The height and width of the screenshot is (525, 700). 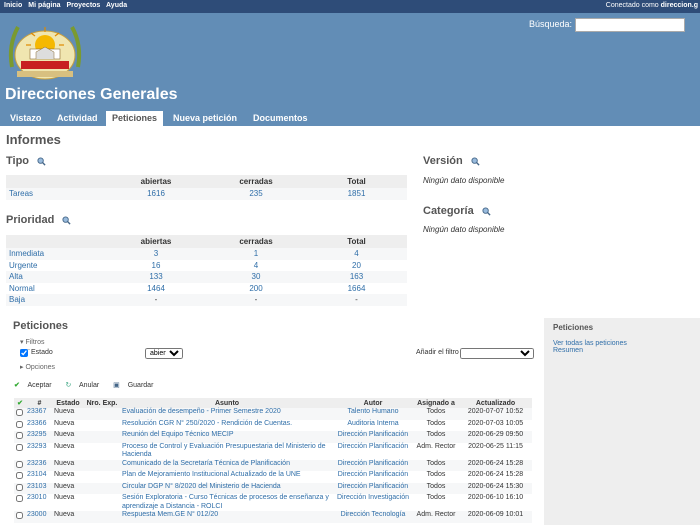 I want to click on save-button: ▣ Guardar, so click(x=136, y=385).